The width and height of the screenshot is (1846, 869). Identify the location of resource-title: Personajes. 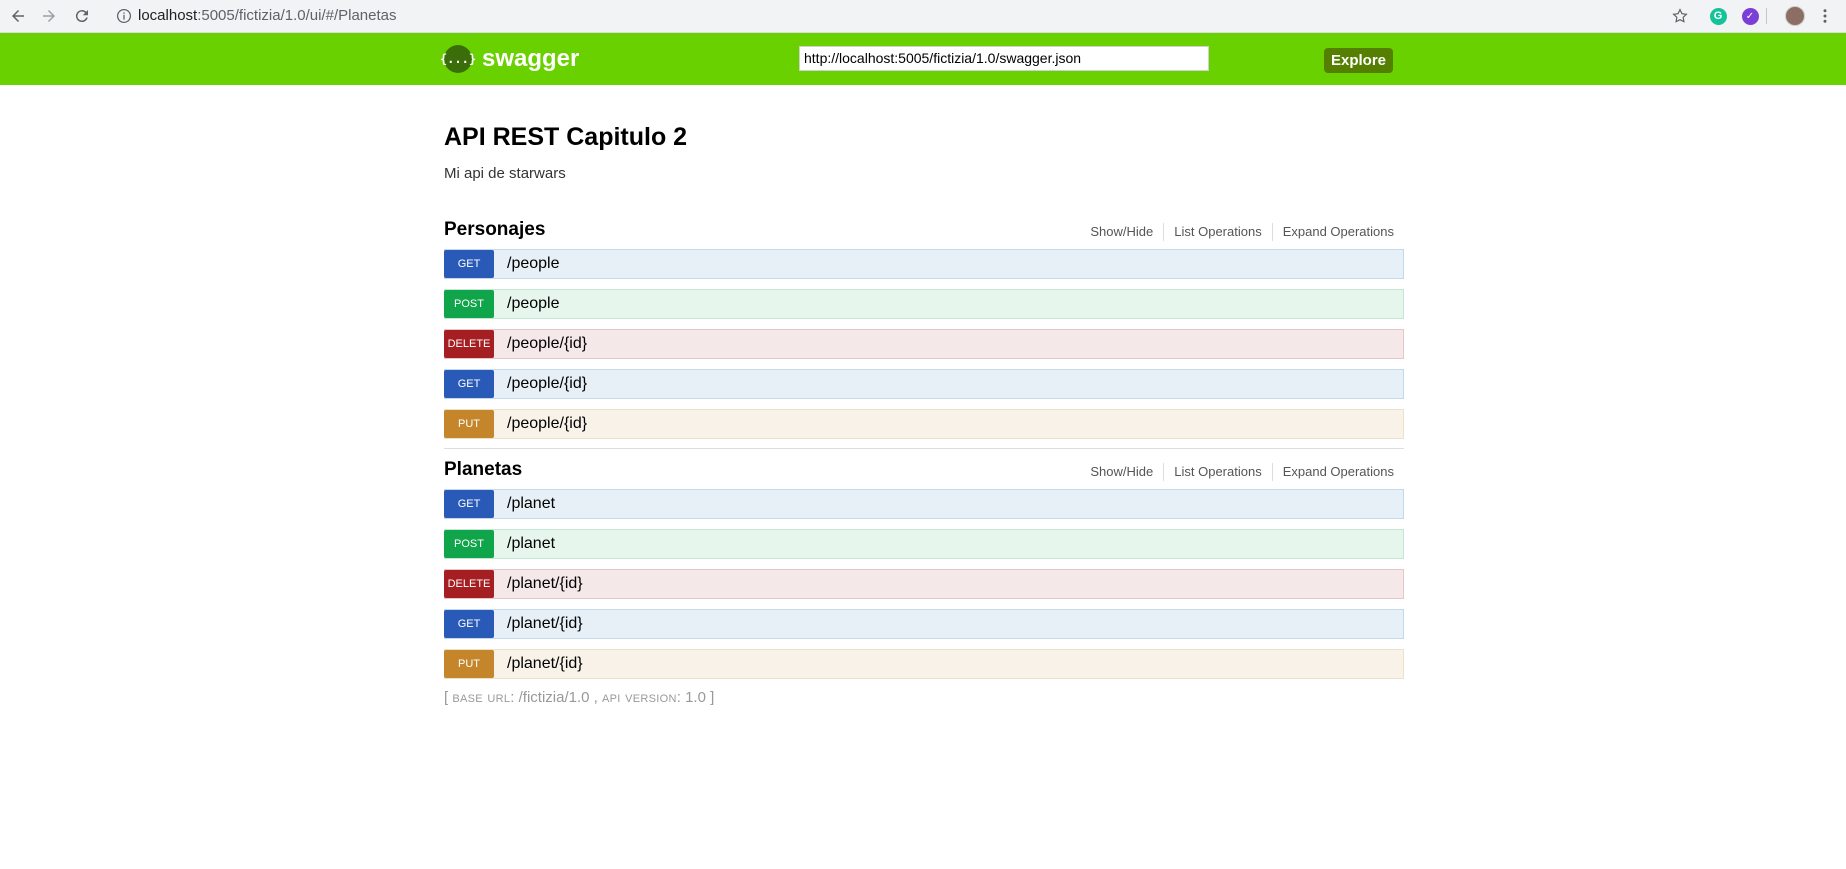
(494, 230).